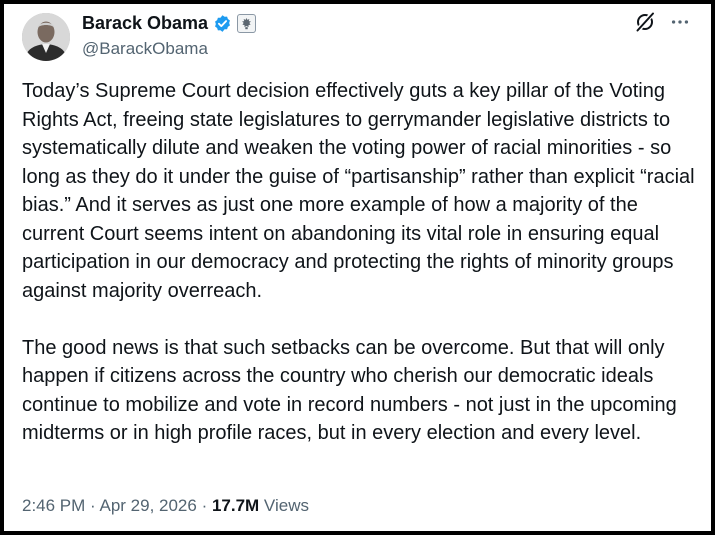 This screenshot has height=535, width=715. What do you see at coordinates (247, 23) in the screenshot?
I see `government-seal-icon` at bounding box center [247, 23].